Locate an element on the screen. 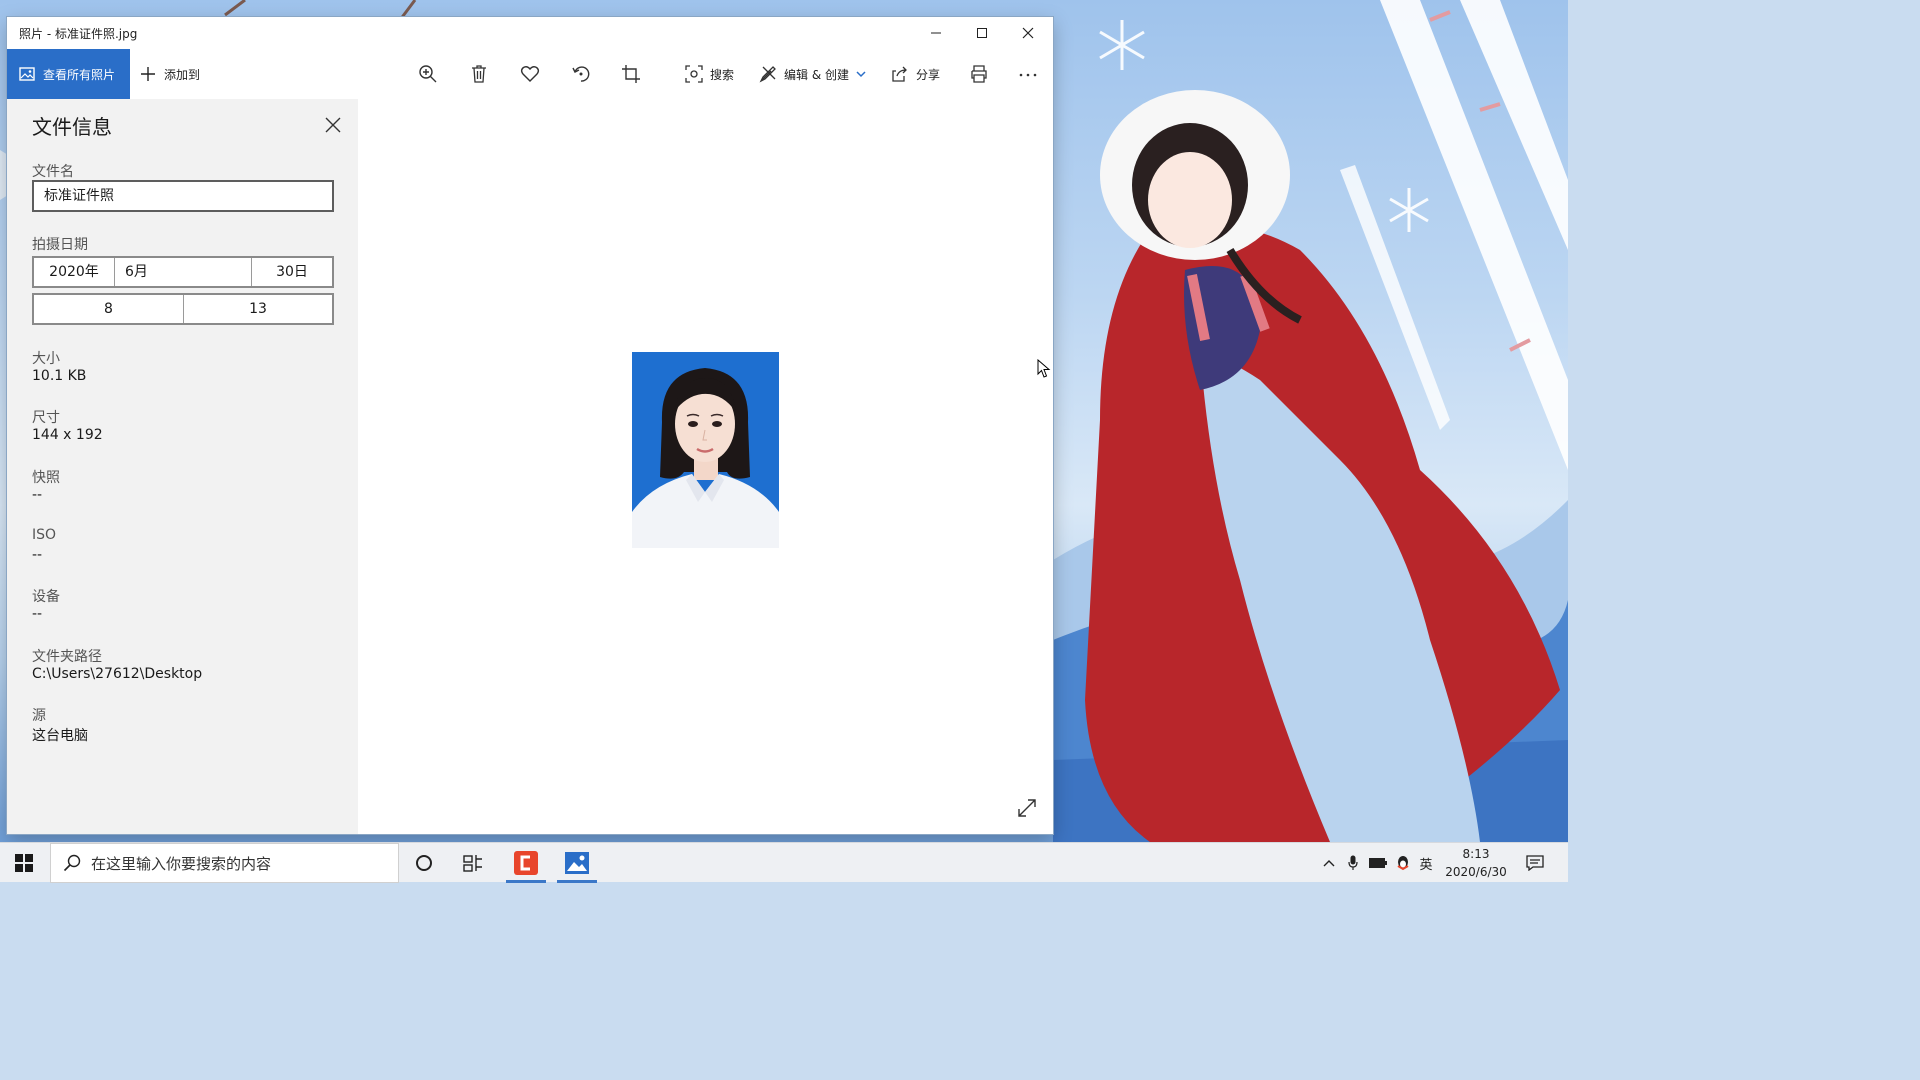  plus-icon is located at coordinates (148, 74).